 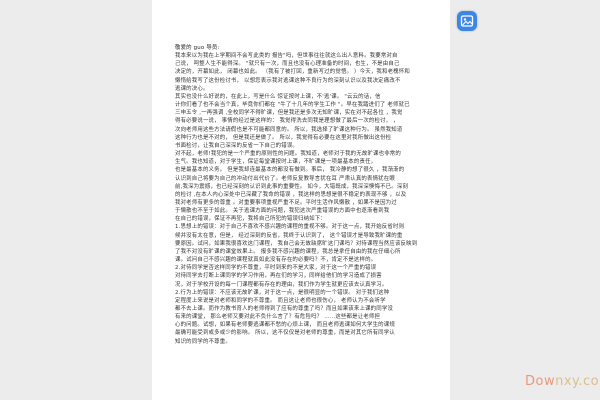 What do you see at coordinates (282, 211) in the screenshot?
I see `text-line: 于懒散也不至于如此。 关于逃课方面的问题，我犯这次严重错误的方面中也逐渐看到我` at bounding box center [282, 211].